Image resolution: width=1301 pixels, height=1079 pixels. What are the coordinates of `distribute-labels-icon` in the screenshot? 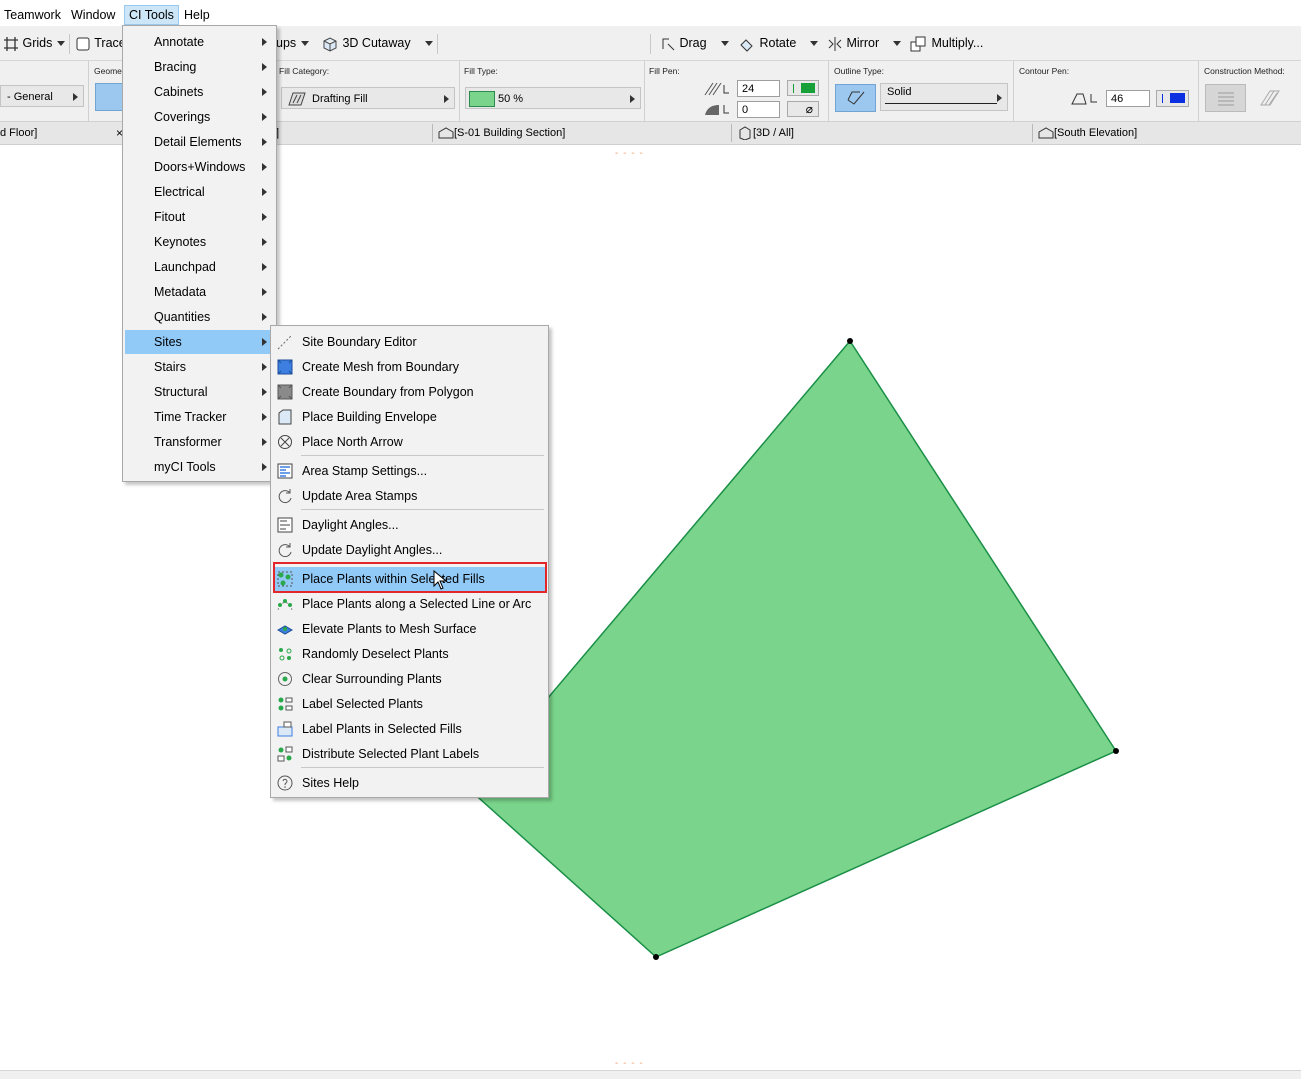 It's located at (285, 754).